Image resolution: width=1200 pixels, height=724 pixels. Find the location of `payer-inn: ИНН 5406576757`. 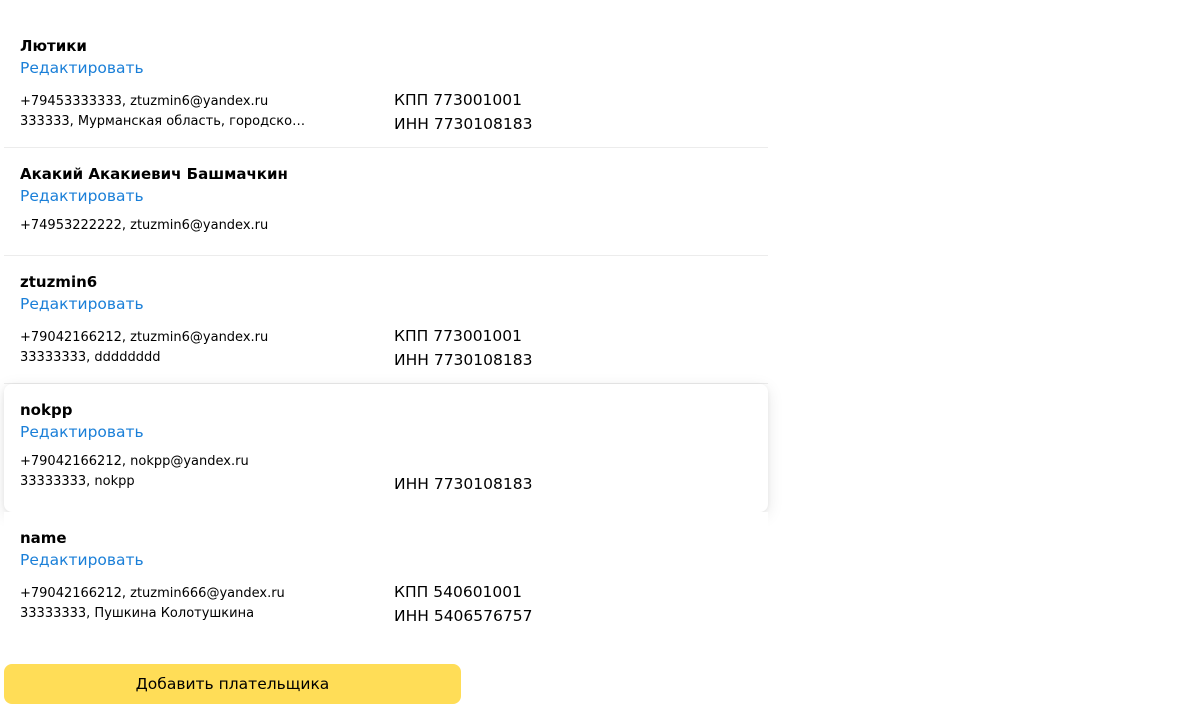

payer-inn: ИНН 5406576757 is located at coordinates (463, 616).